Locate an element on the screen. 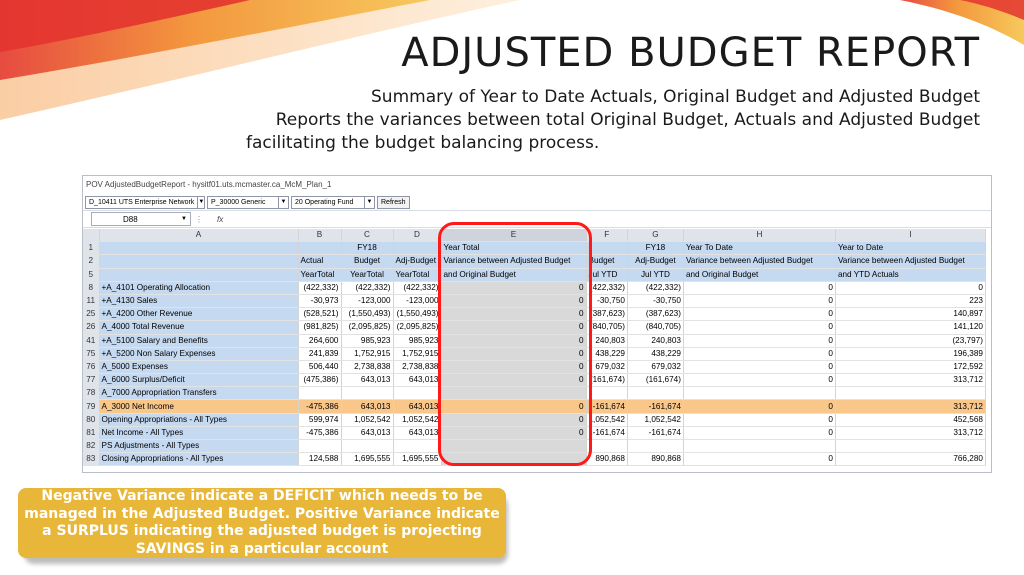 This screenshot has width=1024, height=575. cell-g: 1,052,542 is located at coordinates (655, 420).